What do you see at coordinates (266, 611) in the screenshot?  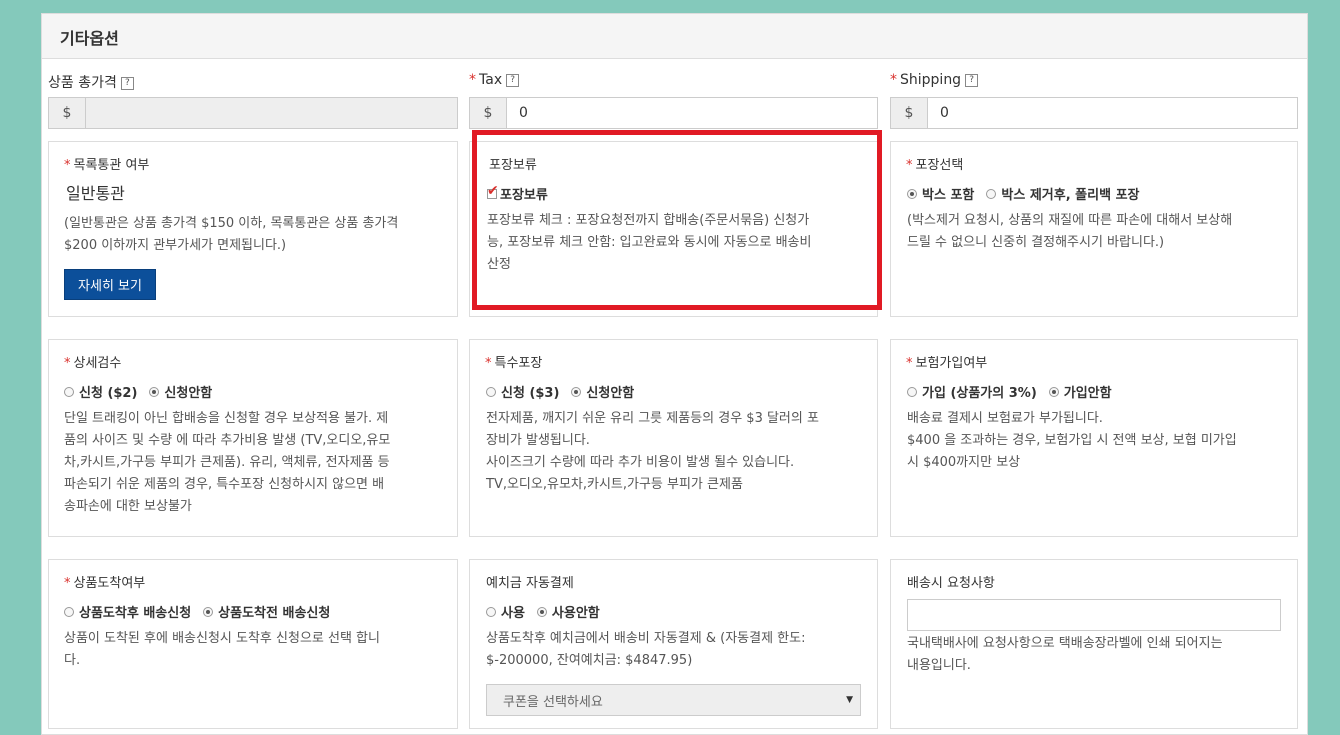 I see `arrival-option-before: 상품도착전 배송신청` at bounding box center [266, 611].